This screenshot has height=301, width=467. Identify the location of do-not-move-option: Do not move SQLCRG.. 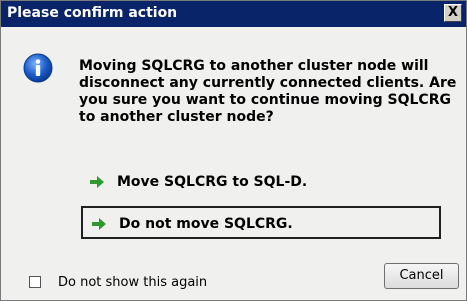
(261, 222).